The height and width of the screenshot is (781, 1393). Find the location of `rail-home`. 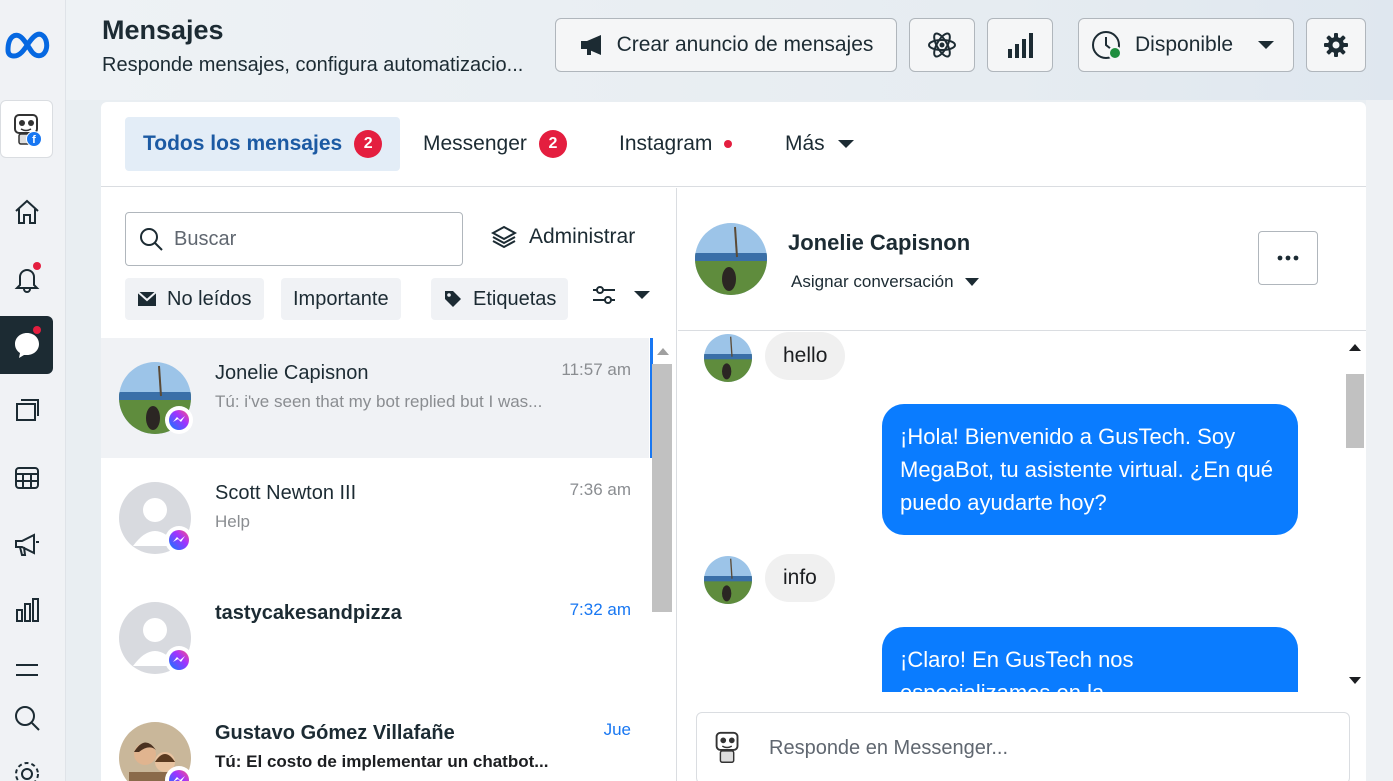

rail-home is located at coordinates (26, 212).